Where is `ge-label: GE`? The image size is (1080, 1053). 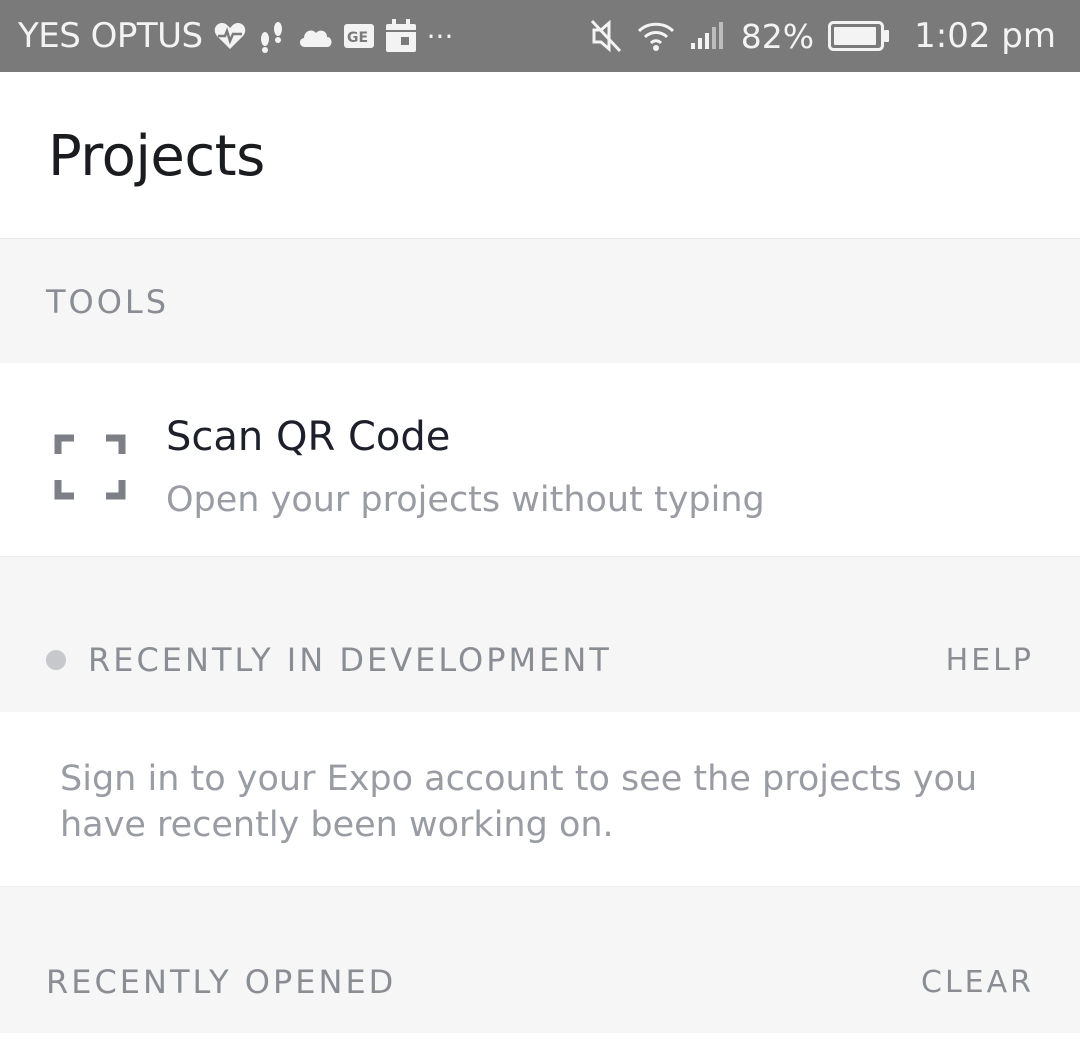
ge-label: GE is located at coordinates (357, 38).